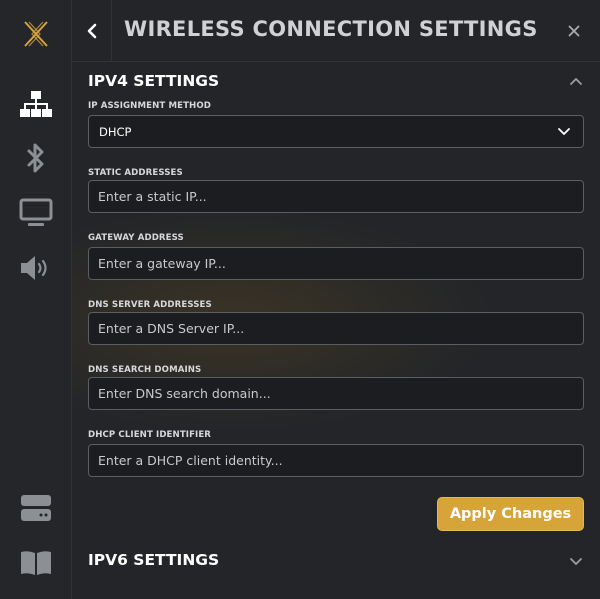 This screenshot has height=599, width=600. I want to click on ipv4-section-title: IPV4 SETTINGS, so click(154, 81).